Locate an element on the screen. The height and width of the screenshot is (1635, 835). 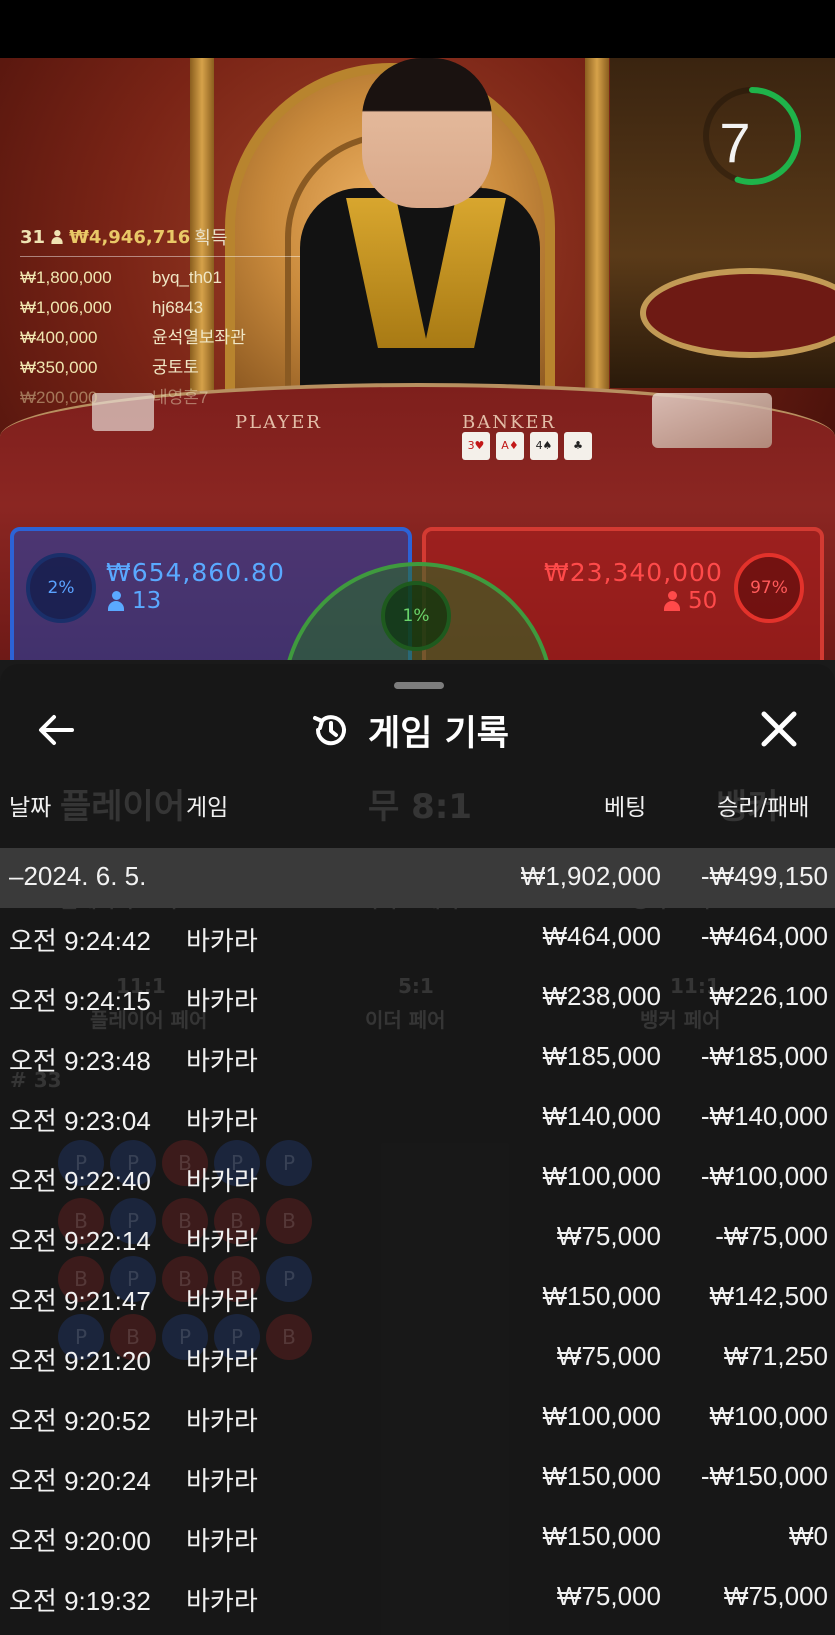
banker-percent: 97% is located at coordinates (769, 588).